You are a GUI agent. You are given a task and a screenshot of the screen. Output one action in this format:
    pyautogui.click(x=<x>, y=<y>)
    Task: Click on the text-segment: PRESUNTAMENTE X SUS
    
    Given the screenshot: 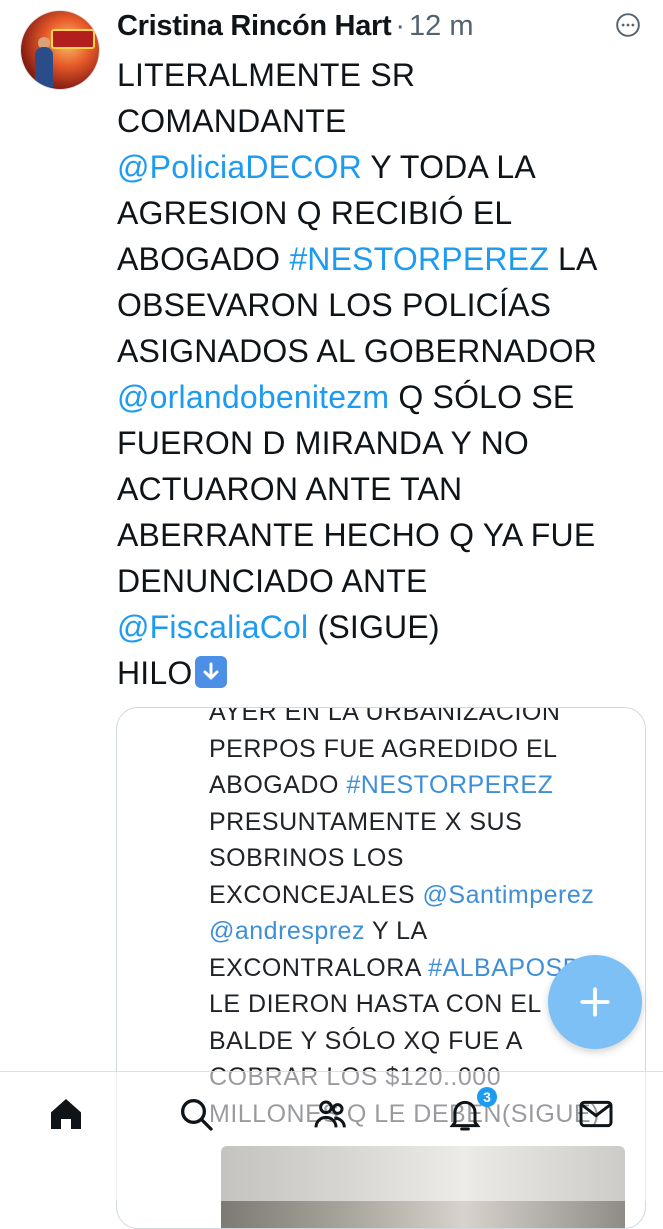 What is the action you would take?
    pyautogui.click(x=366, y=821)
    